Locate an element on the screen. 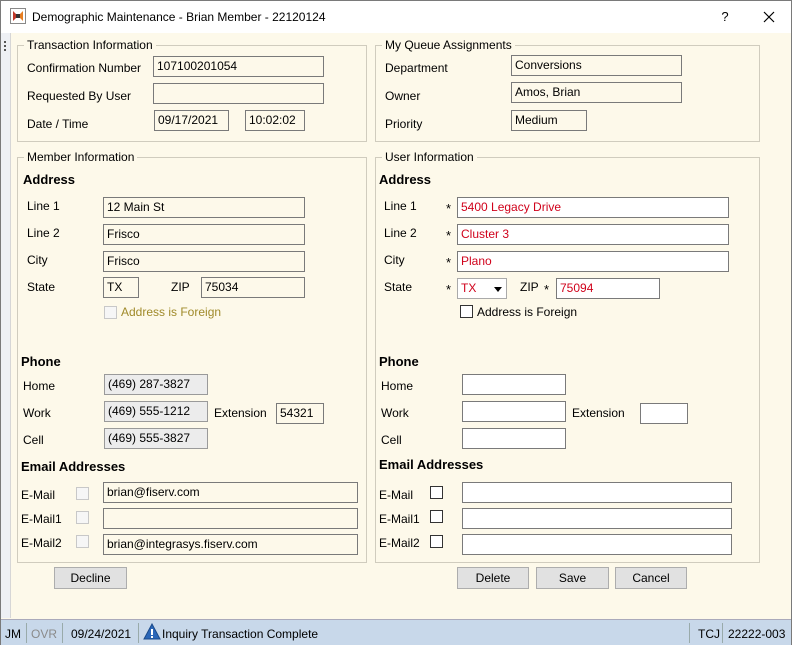 Image resolution: width=792 pixels, height=645 pixels. priority-field: Medium is located at coordinates (549, 120).